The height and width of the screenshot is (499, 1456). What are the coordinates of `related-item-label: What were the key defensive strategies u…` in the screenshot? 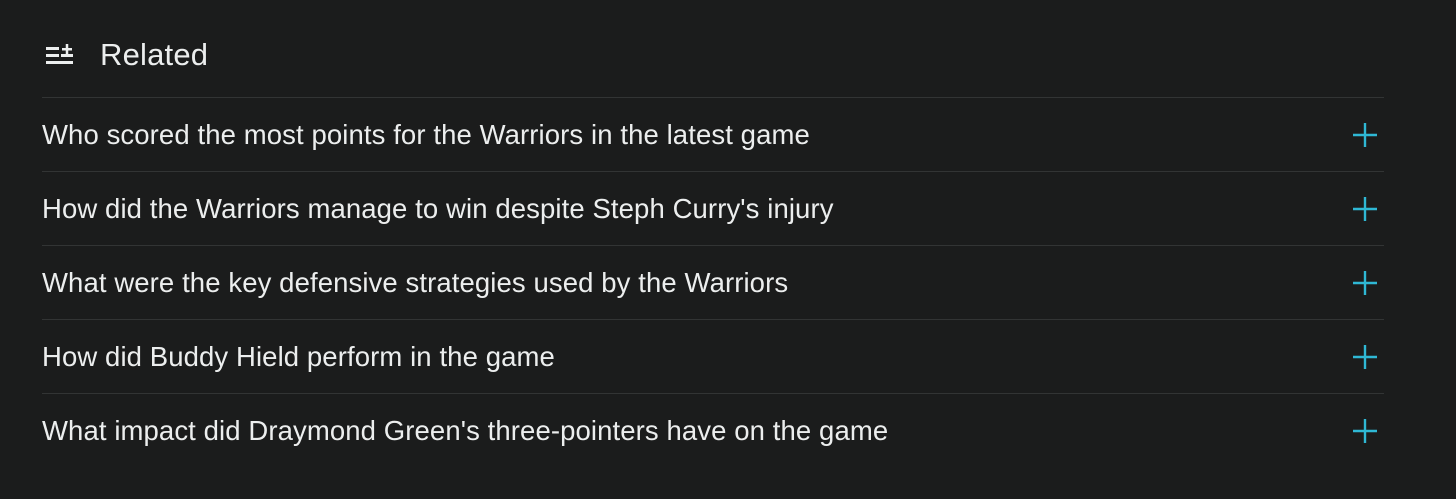 It's located at (415, 282).